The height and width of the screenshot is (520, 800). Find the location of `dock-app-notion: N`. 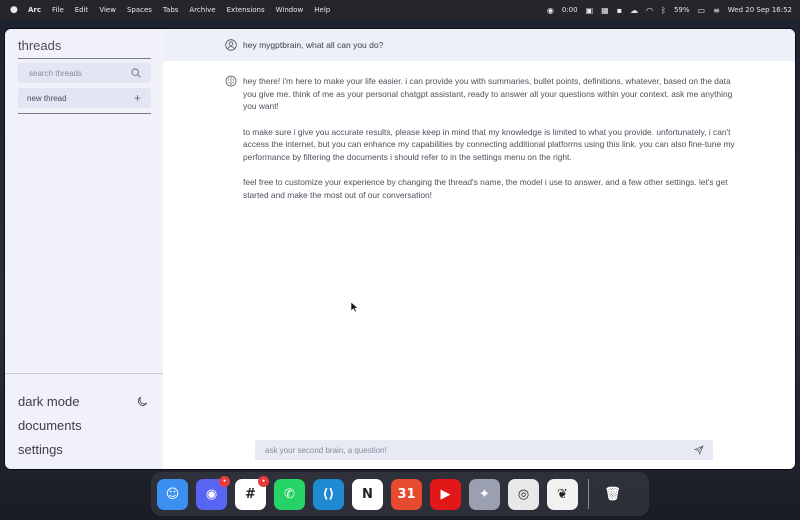

dock-app-notion: N is located at coordinates (367, 494).